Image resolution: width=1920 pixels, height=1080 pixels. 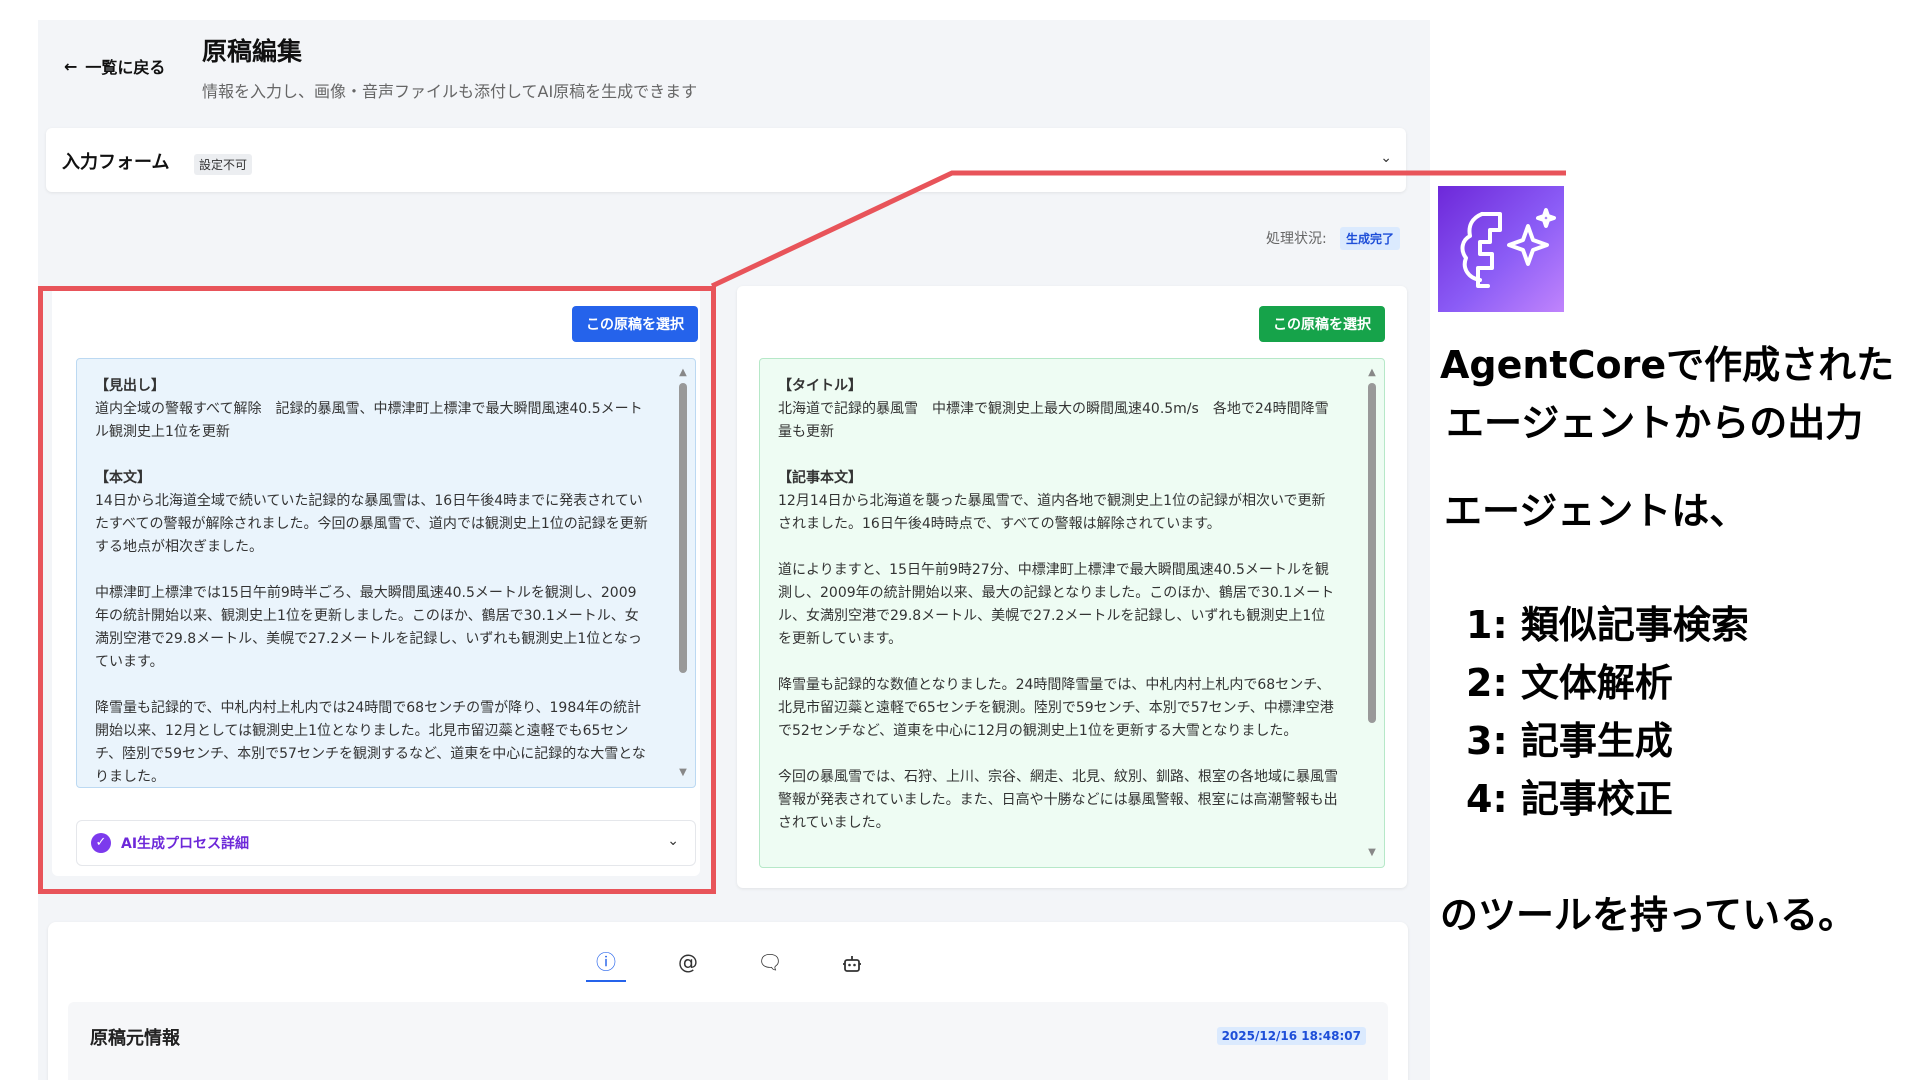 I want to click on bedrock-agentcore-logo-icon, so click(x=1501, y=249).